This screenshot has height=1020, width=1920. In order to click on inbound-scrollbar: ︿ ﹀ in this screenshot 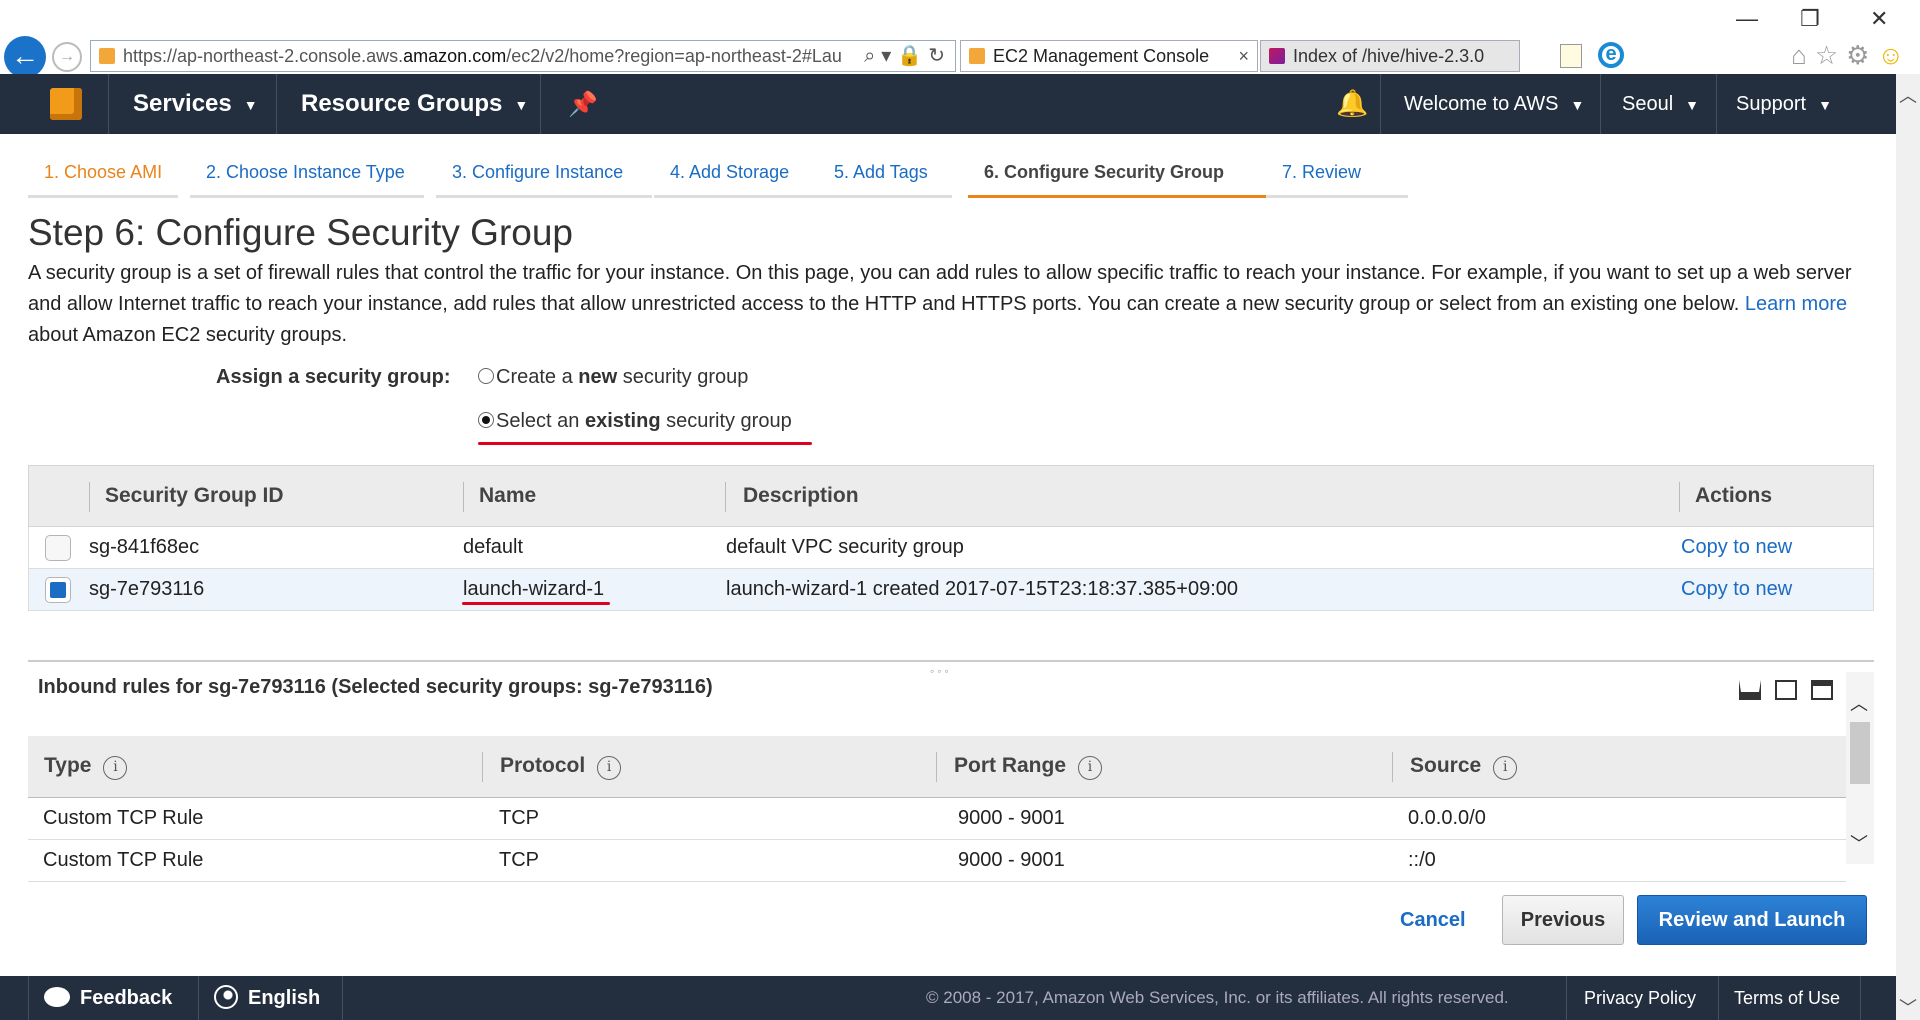, I will do `click(1860, 768)`.